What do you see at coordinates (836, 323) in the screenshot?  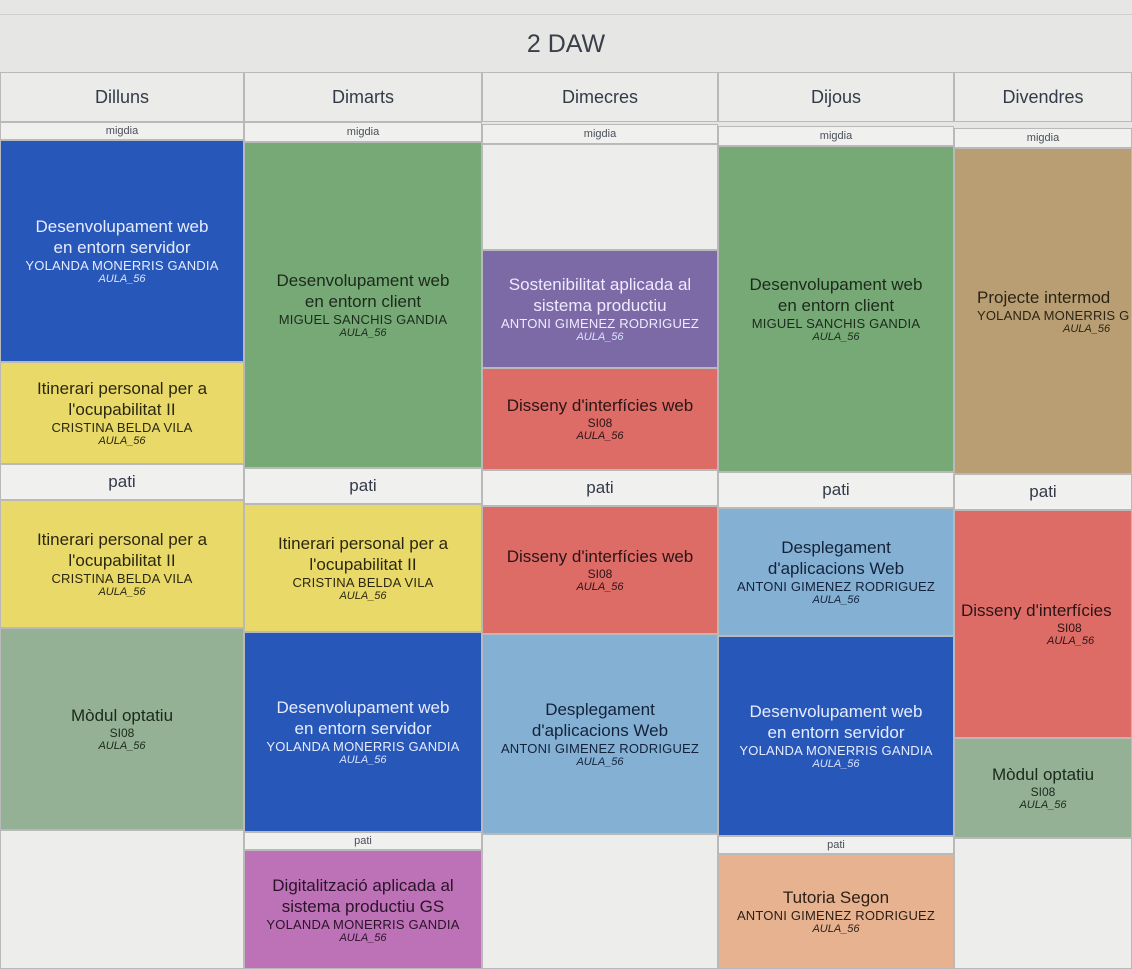 I see `teacher-name: MIGUEL SANCHIS GANDIA` at bounding box center [836, 323].